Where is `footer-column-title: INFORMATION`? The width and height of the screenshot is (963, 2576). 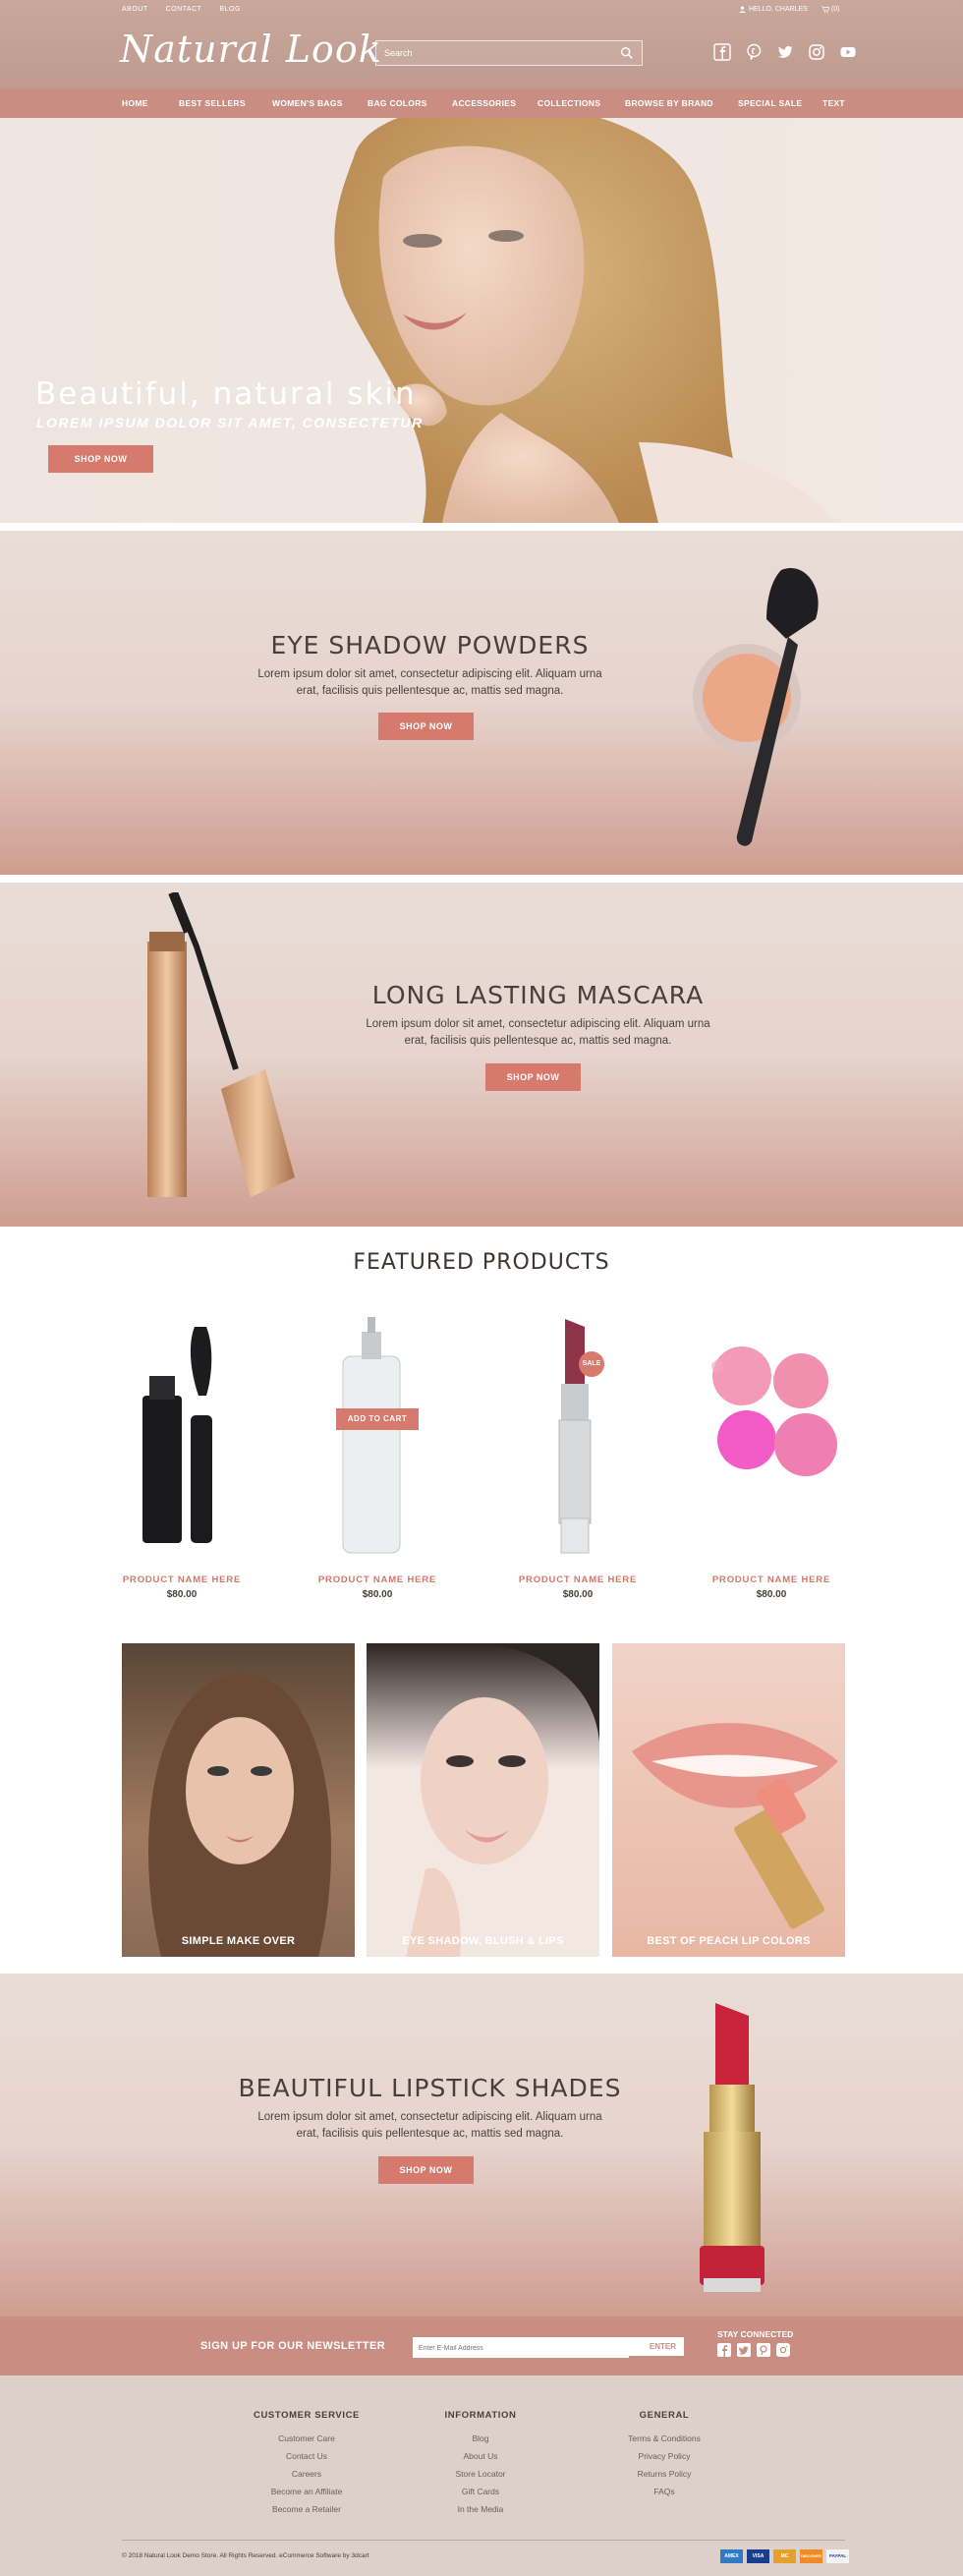 footer-column-title: INFORMATION is located at coordinates (480, 2416).